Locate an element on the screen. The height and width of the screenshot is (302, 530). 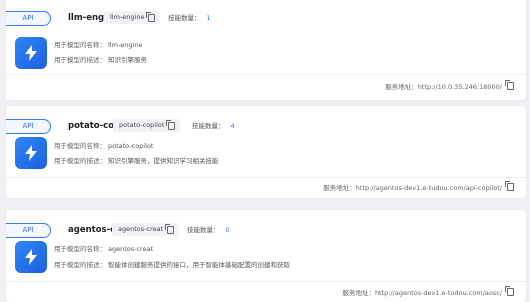
chip-label: agentos-creat is located at coordinates (141, 229).